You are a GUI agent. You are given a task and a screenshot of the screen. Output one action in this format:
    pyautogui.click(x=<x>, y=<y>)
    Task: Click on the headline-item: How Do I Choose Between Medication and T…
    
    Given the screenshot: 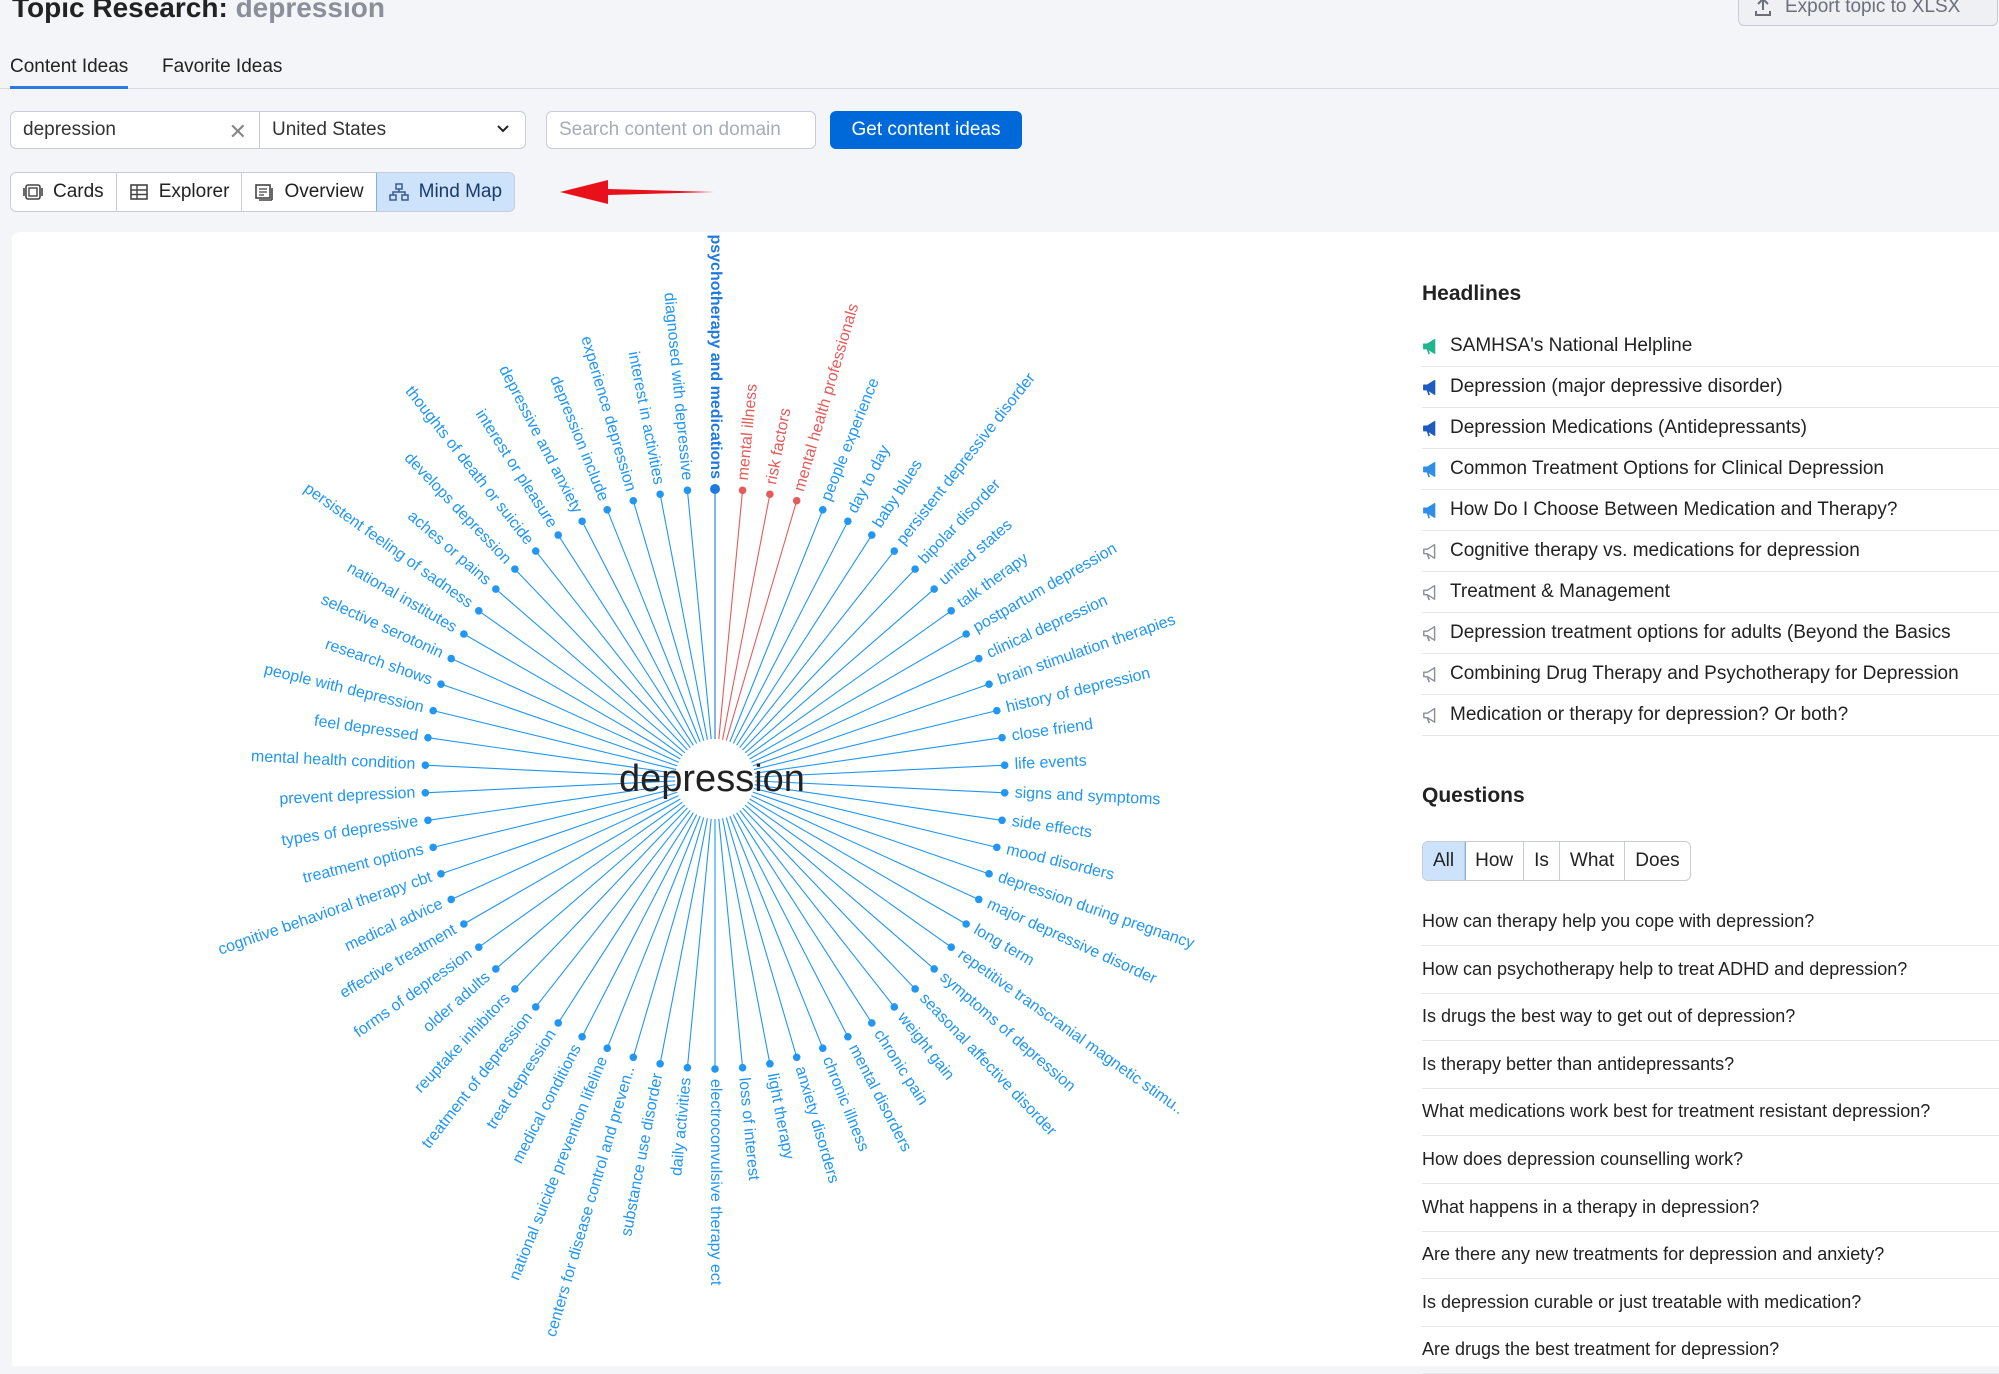 What is the action you would take?
    pyautogui.click(x=1710, y=510)
    